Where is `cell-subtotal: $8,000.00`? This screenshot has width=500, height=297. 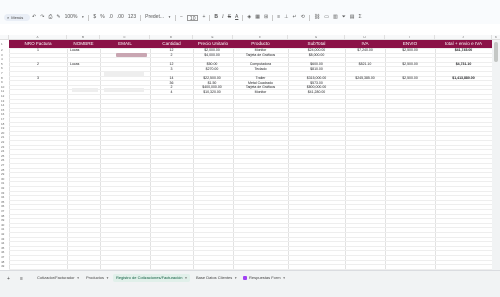 cell-subtotal: $8,000.00 is located at coordinates (316, 55).